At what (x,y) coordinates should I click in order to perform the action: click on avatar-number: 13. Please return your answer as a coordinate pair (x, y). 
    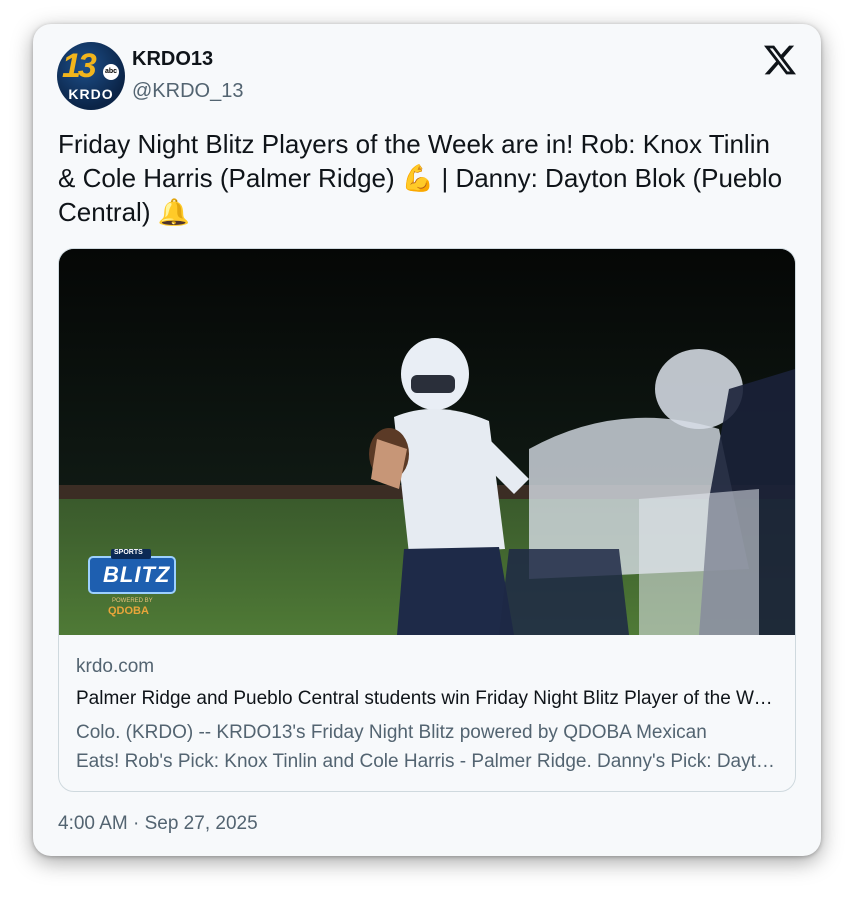
    Looking at the image, I should click on (79, 66).